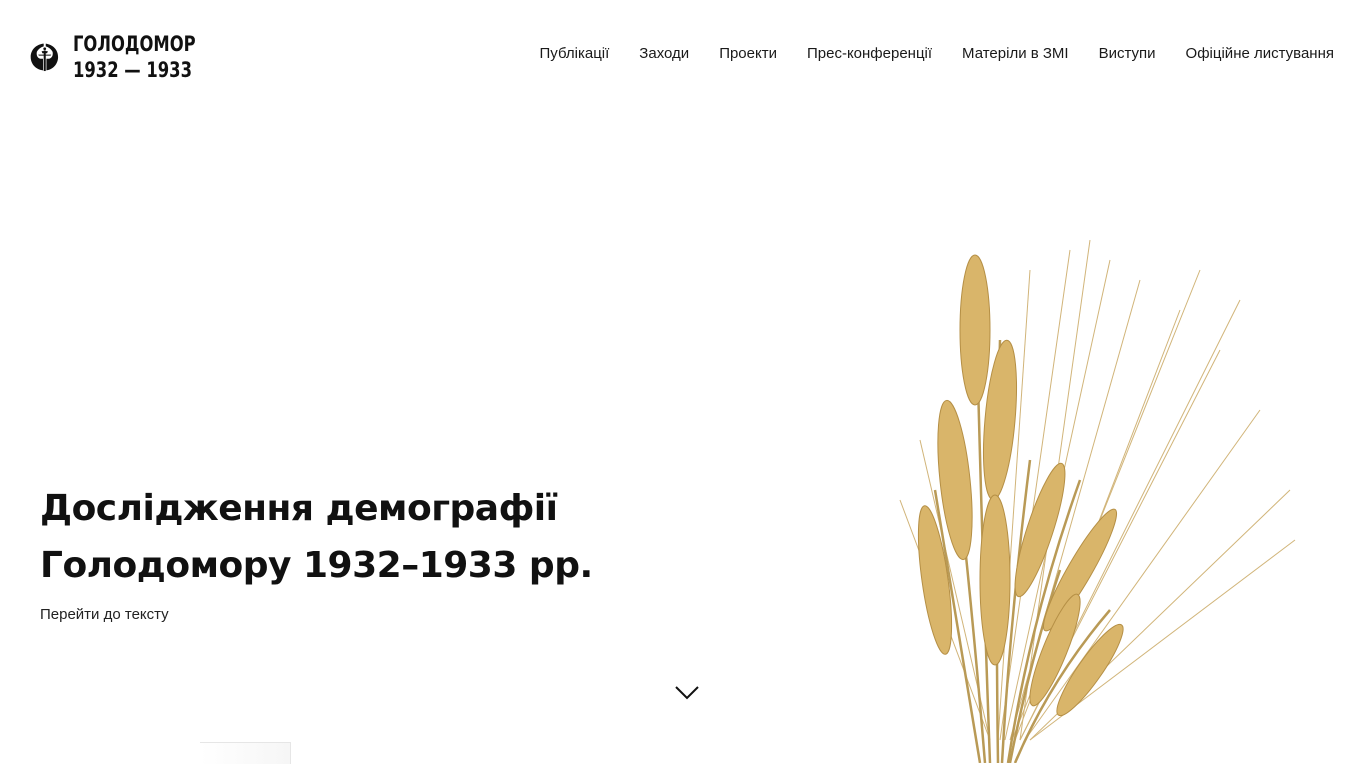  What do you see at coordinates (132, 70) in the screenshot?
I see `logo-years: 1932 — 1933` at bounding box center [132, 70].